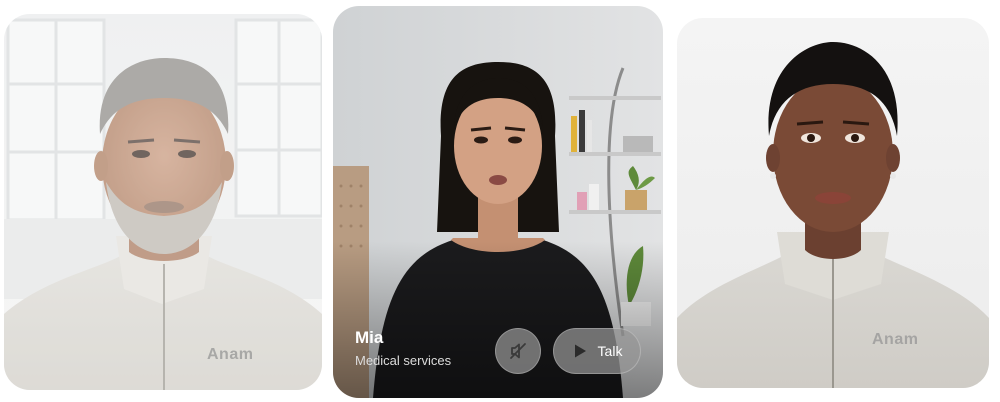 The width and height of the screenshot is (1000, 402). Describe the element at coordinates (580, 351) in the screenshot. I see `play-icon` at that location.